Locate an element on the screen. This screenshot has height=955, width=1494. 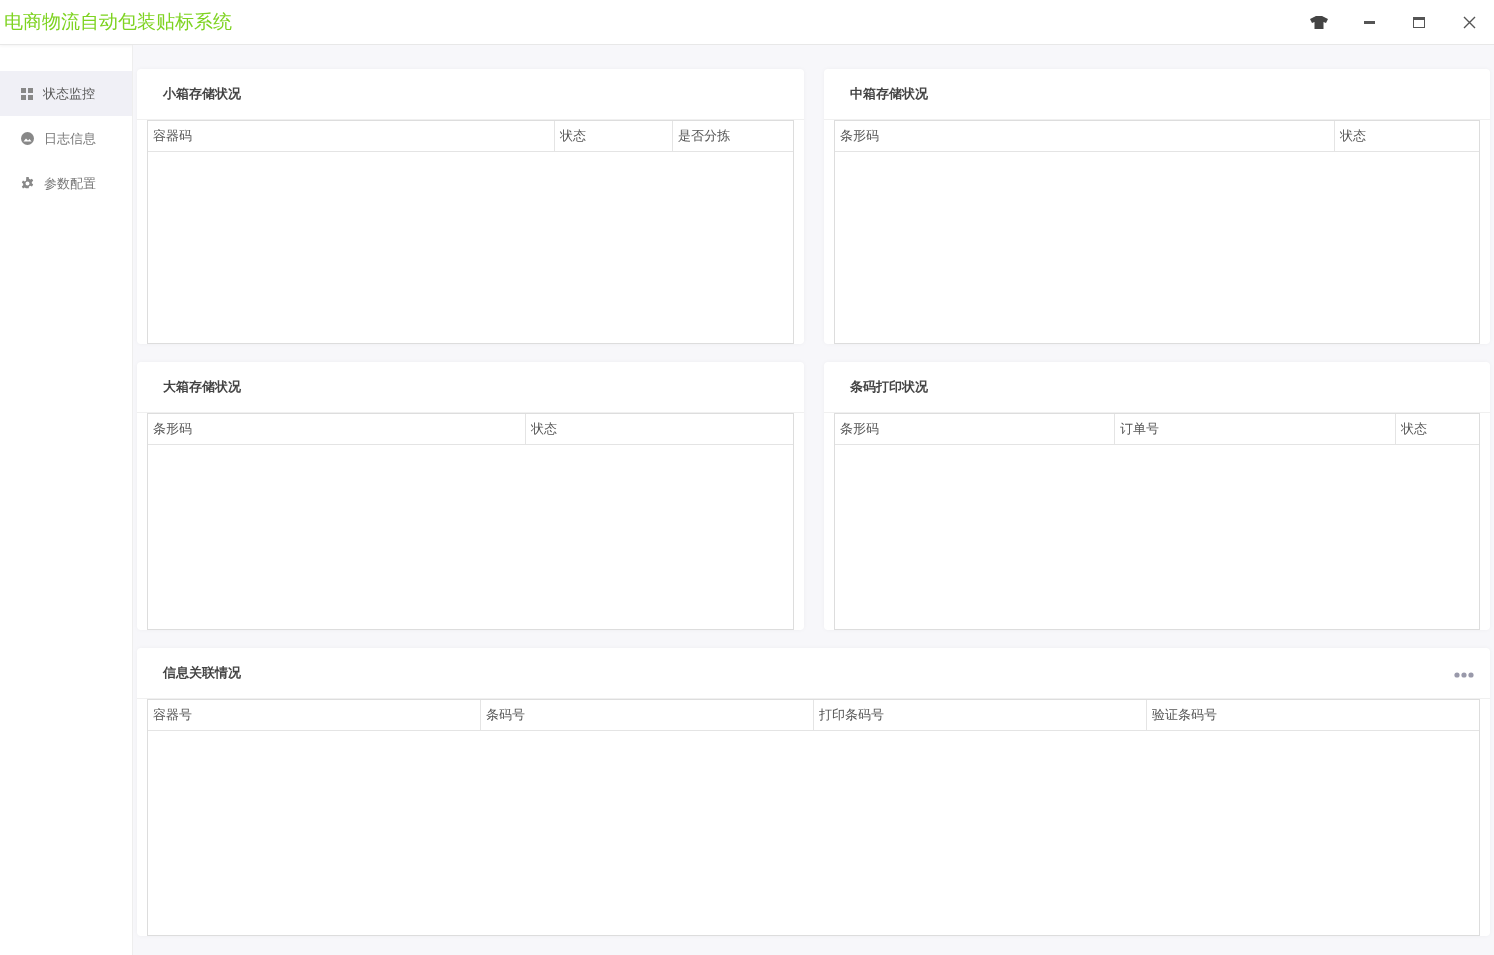
window-title: 电商物流自动包装贴标系统 is located at coordinates (118, 21).